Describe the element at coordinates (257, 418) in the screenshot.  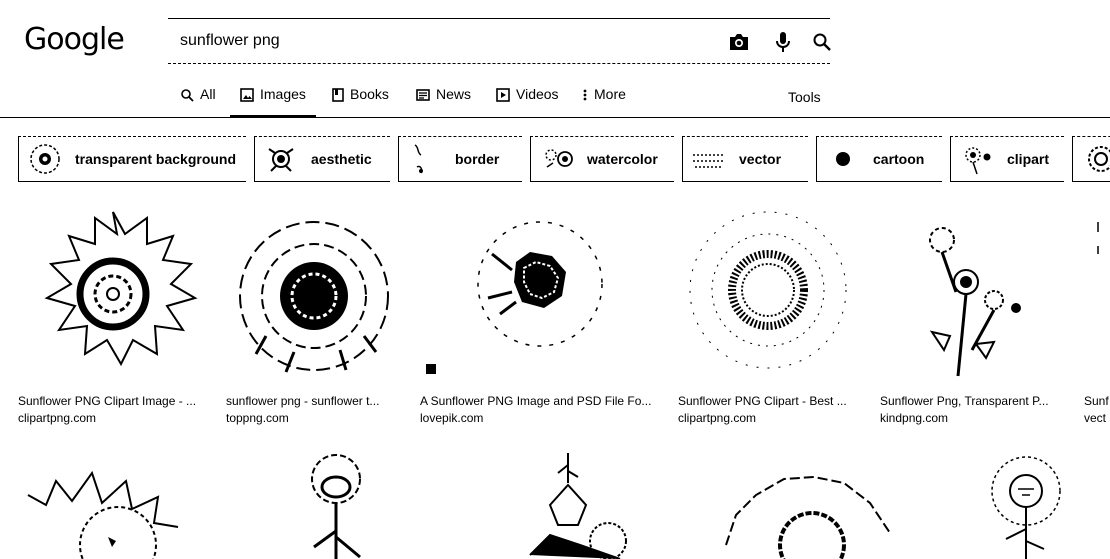
I see `result-source: toppng.com` at that location.